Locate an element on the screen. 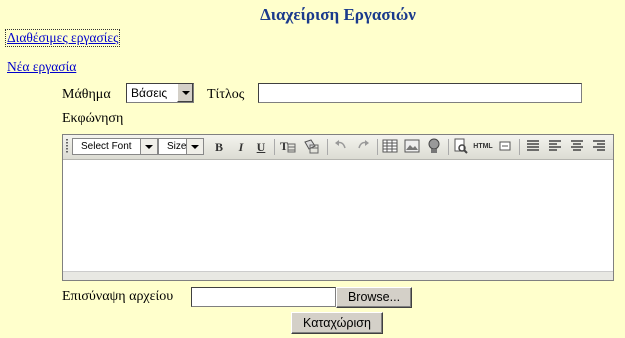 The width and height of the screenshot is (625, 338). attach-file-label: Επισύναψη αρχείου is located at coordinates (118, 296).